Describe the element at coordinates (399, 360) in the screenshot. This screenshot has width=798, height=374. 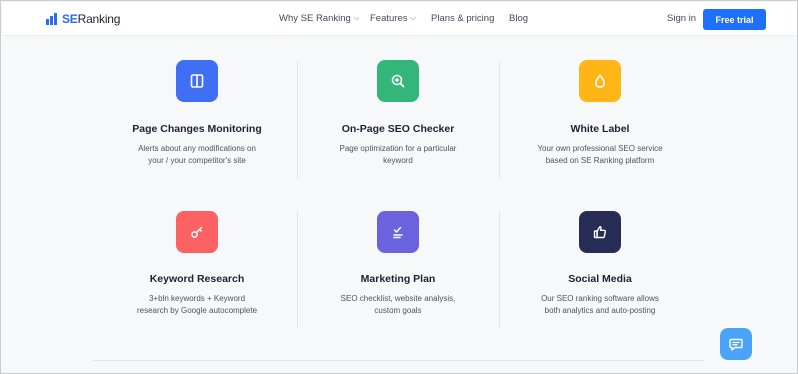
I see `section-divider` at that location.